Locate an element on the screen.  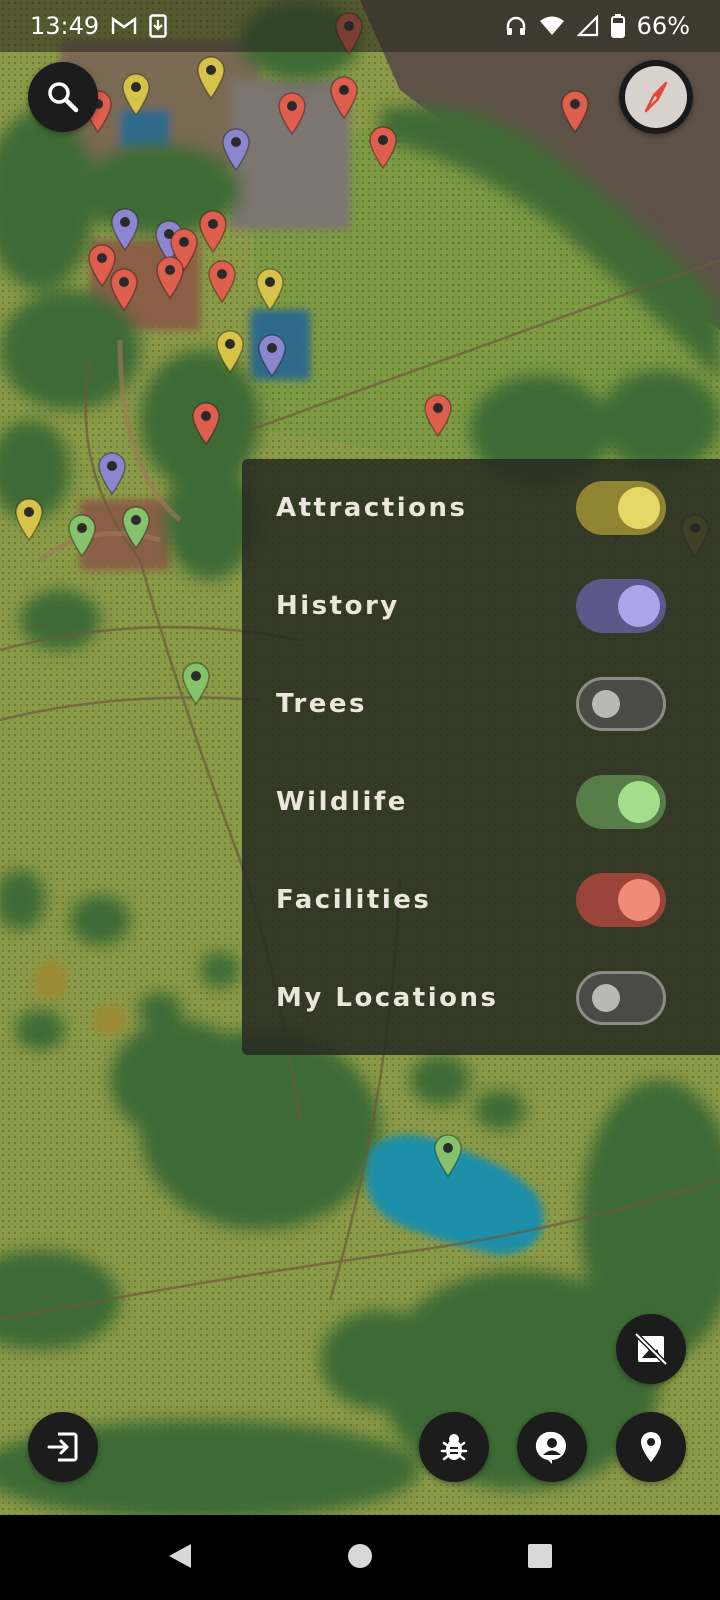
recents-icon is located at coordinates (540, 1558).